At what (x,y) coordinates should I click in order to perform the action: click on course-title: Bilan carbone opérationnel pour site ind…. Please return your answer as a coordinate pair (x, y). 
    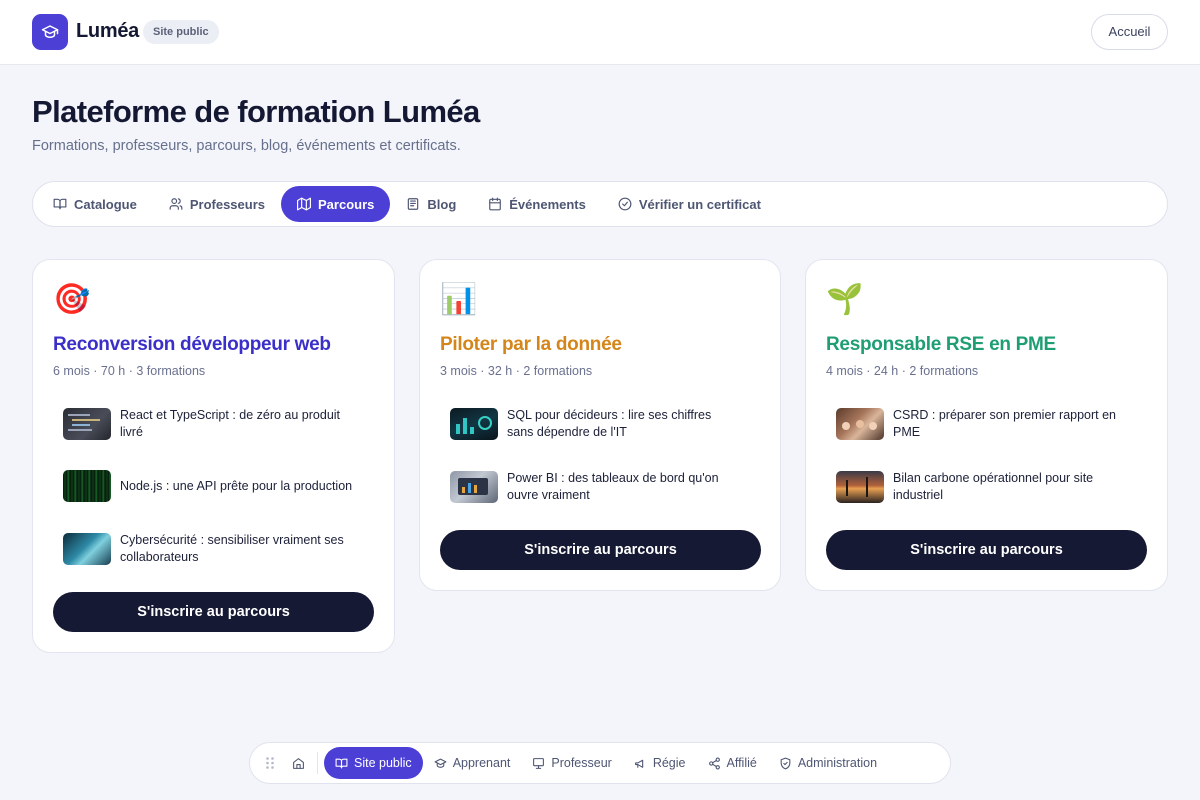
    Looking at the image, I should click on (993, 486).